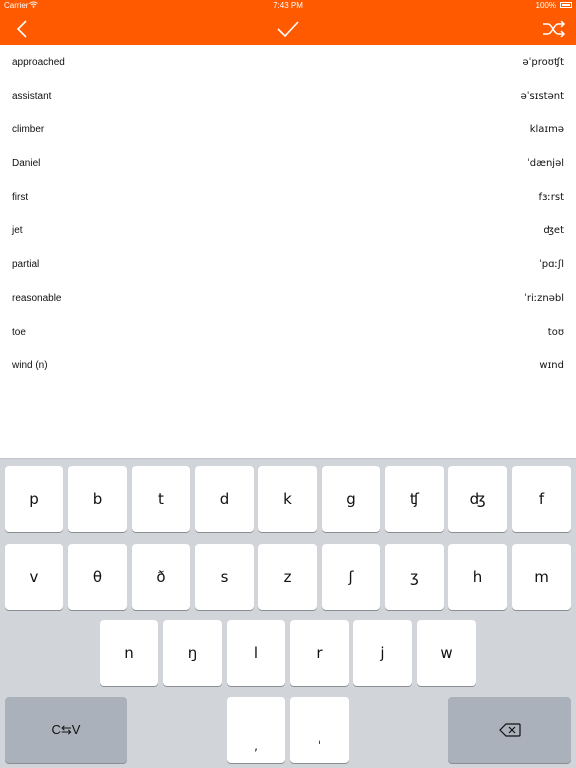 The image size is (576, 768). Describe the element at coordinates (288, 264) in the screenshot. I see `word-row: partial ˈpɑːʃl` at that location.